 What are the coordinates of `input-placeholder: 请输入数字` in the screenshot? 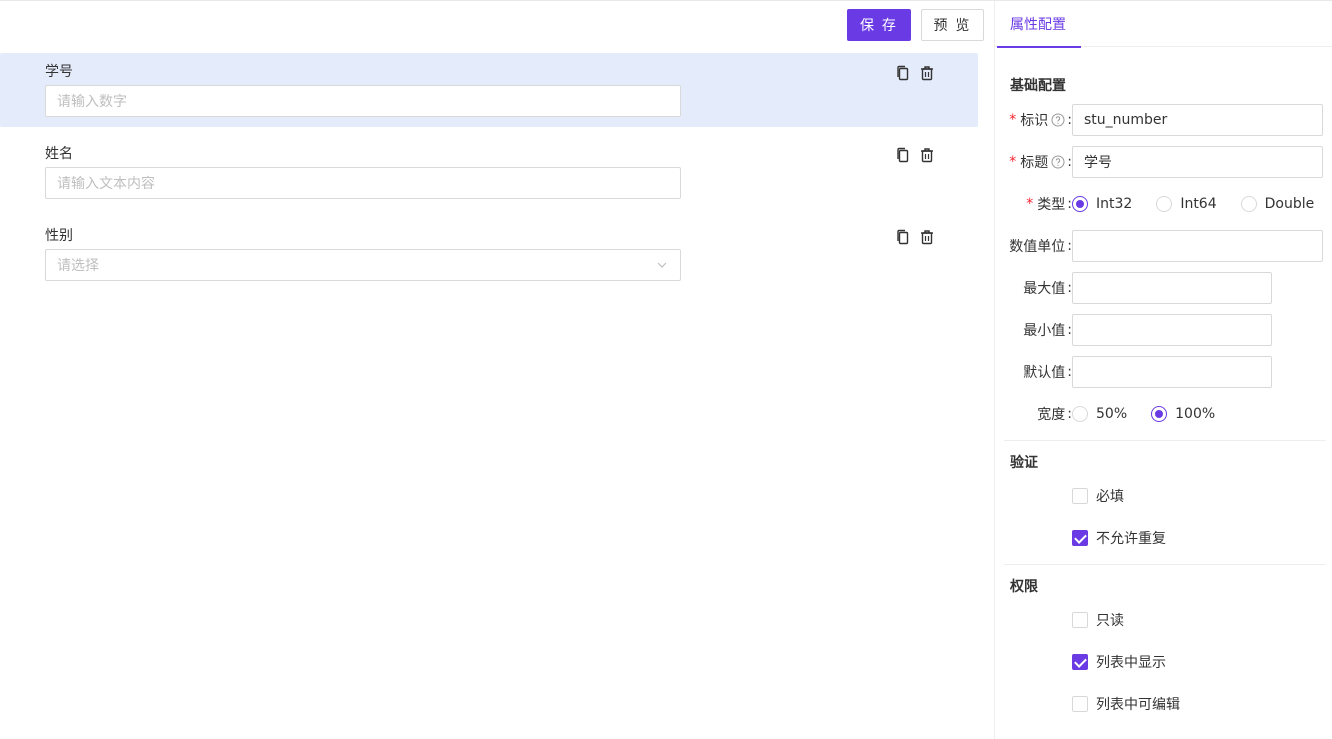 It's located at (92, 102).